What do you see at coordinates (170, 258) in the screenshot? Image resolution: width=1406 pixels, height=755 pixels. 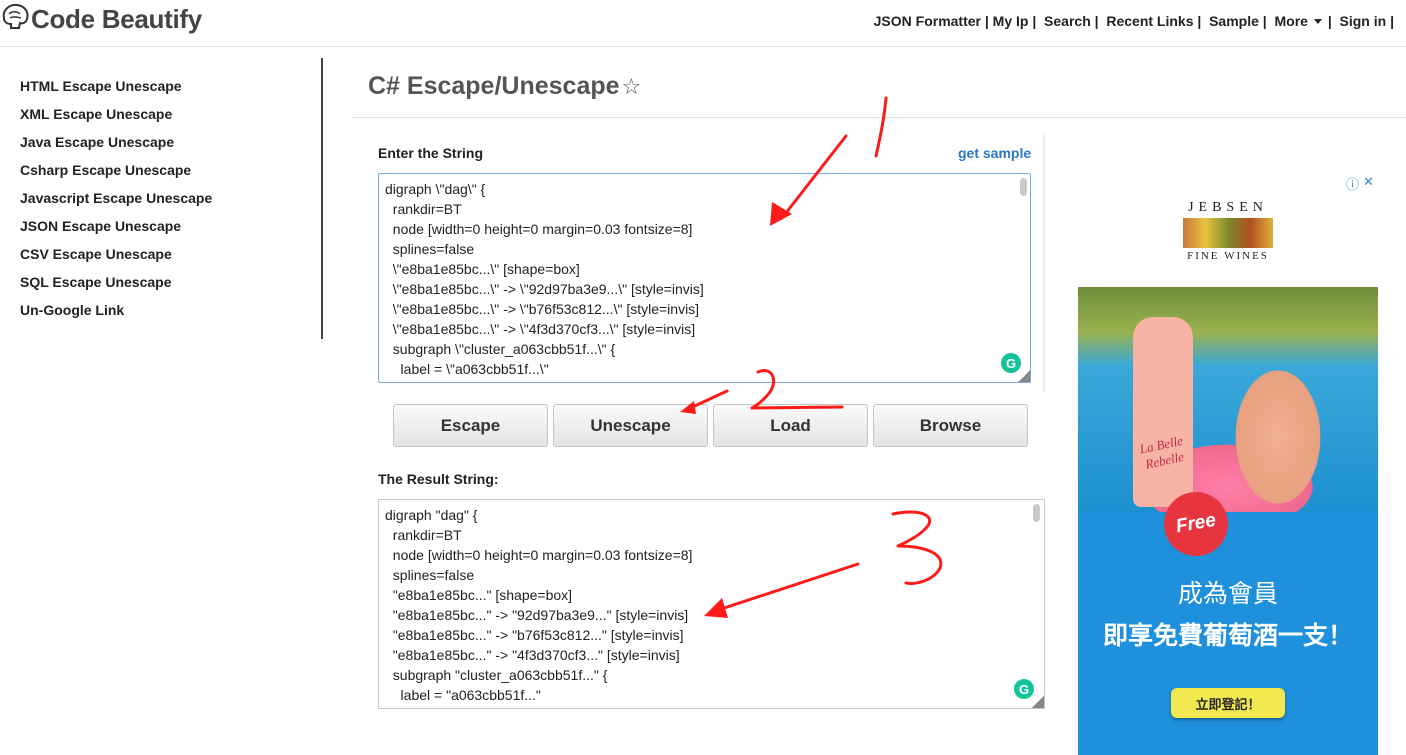 I see `sidebar-item-csv: CSV Escape Unescape` at bounding box center [170, 258].